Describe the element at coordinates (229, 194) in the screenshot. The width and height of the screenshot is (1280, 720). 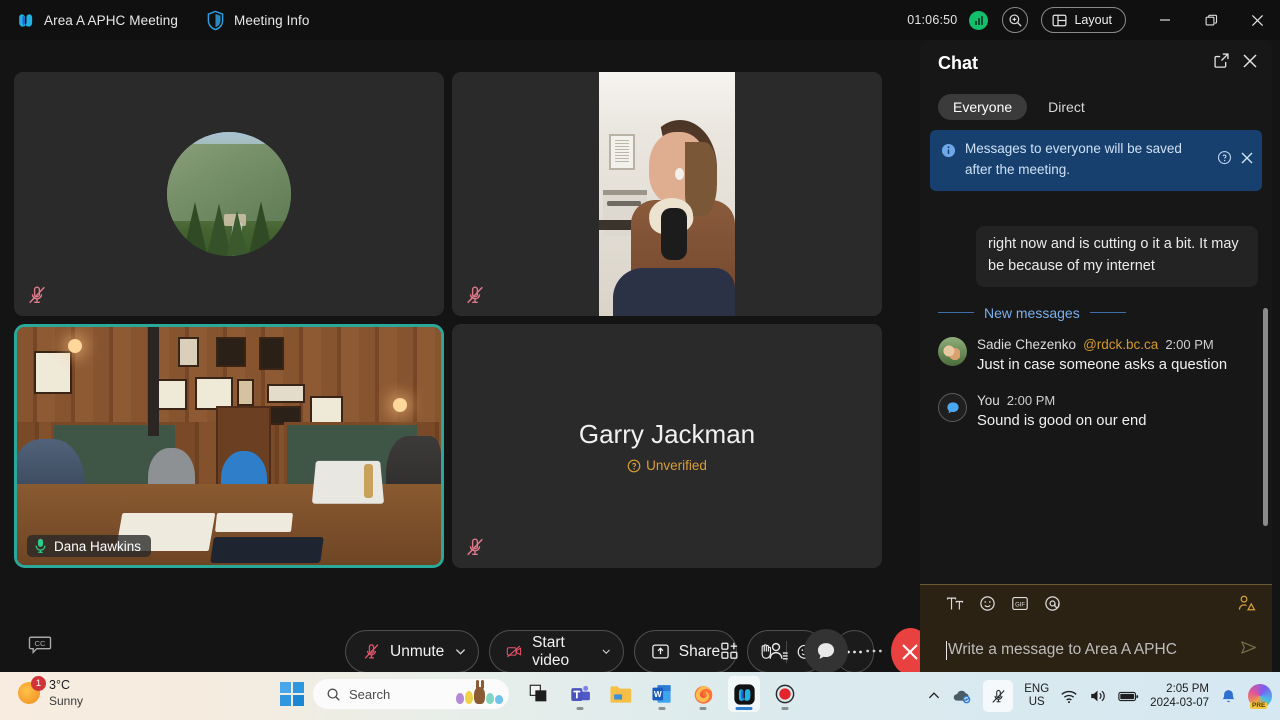
I see `participant-avatar-tile` at that location.